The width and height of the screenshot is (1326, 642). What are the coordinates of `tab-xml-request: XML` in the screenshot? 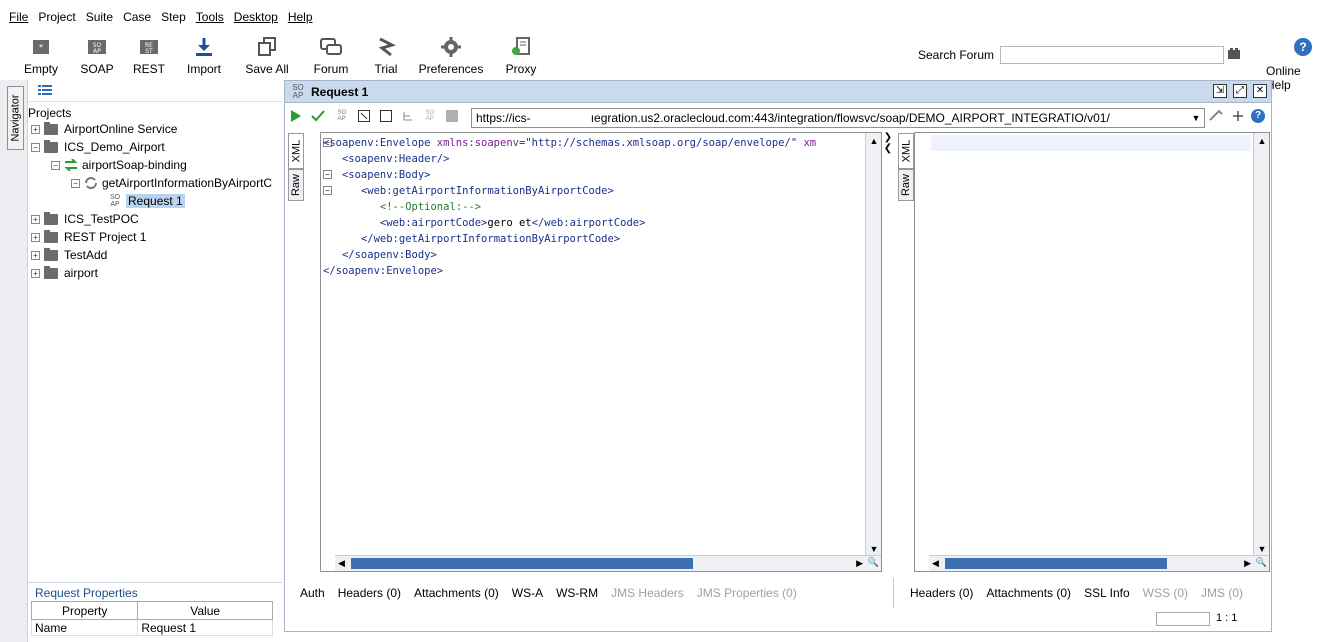 It's located at (296, 151).